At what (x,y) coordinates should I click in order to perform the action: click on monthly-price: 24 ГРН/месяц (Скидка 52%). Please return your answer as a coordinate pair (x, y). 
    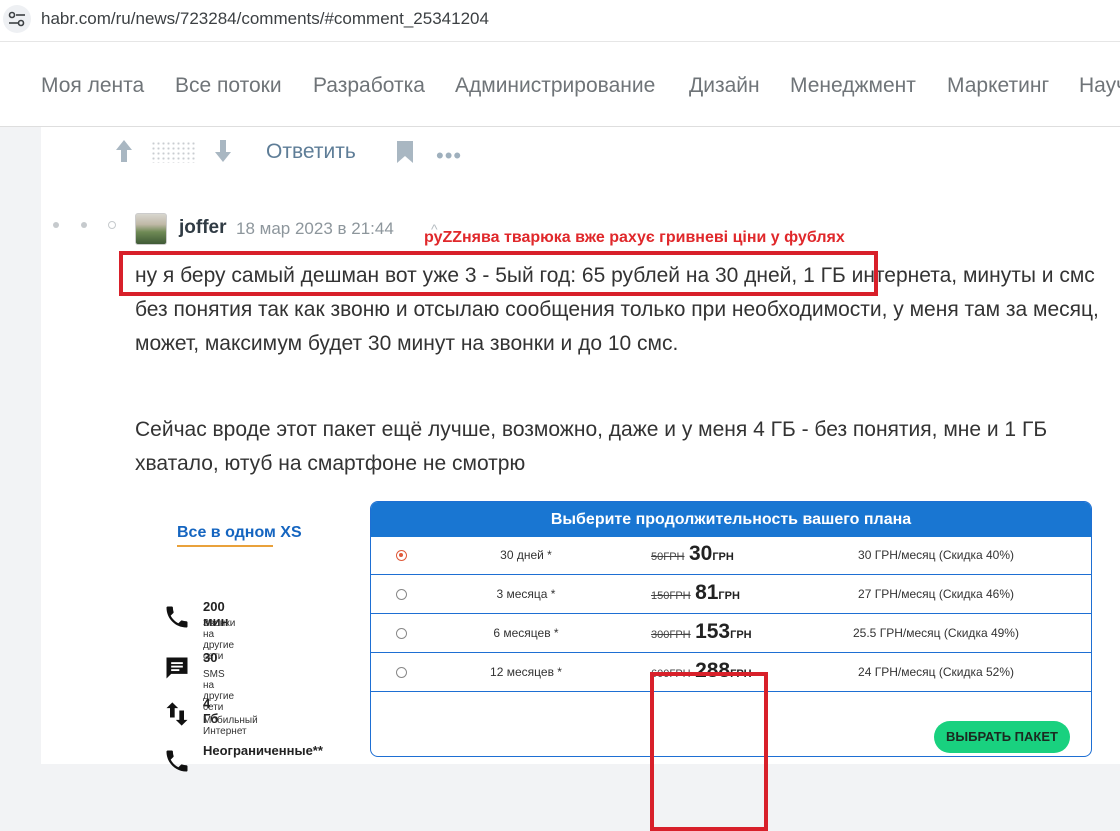
    Looking at the image, I should click on (936, 672).